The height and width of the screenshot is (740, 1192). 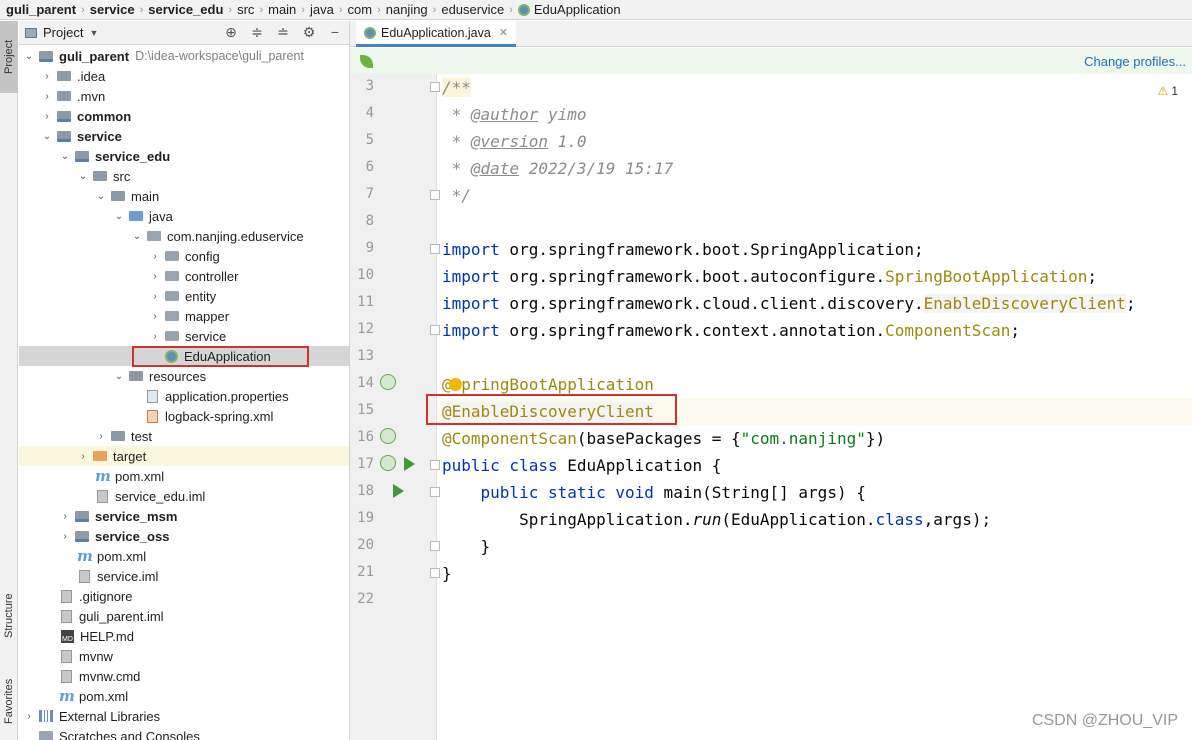 What do you see at coordinates (184, 196) in the screenshot?
I see `tree-item-main: ⌄ main` at bounding box center [184, 196].